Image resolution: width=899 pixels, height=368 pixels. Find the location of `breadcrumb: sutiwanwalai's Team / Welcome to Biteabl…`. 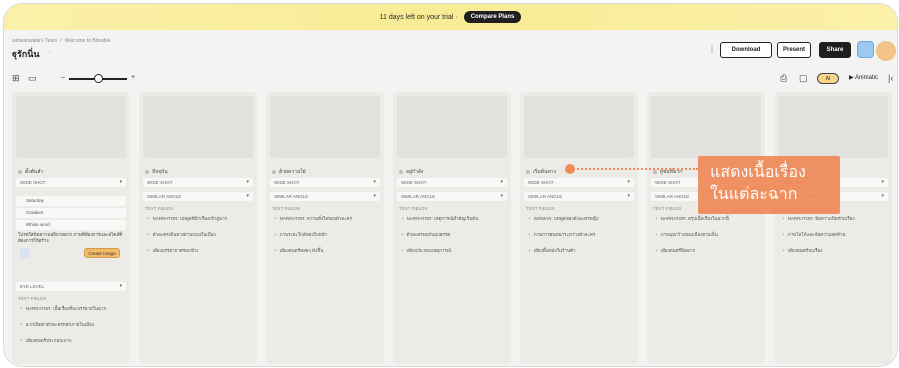

breadcrumb: sutiwanwalai's Team / Welcome to Biteabl… is located at coordinates (61, 41).